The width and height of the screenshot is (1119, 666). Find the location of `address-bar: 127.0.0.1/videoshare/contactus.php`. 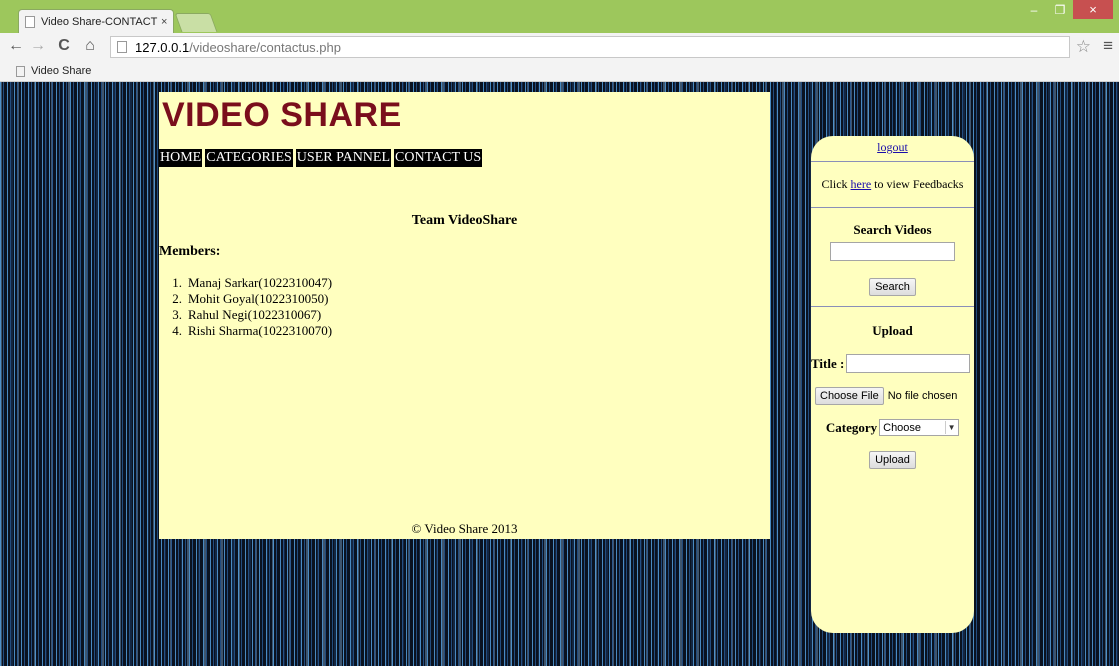

address-bar: 127.0.0.1/videoshare/contactus.php is located at coordinates (590, 47).